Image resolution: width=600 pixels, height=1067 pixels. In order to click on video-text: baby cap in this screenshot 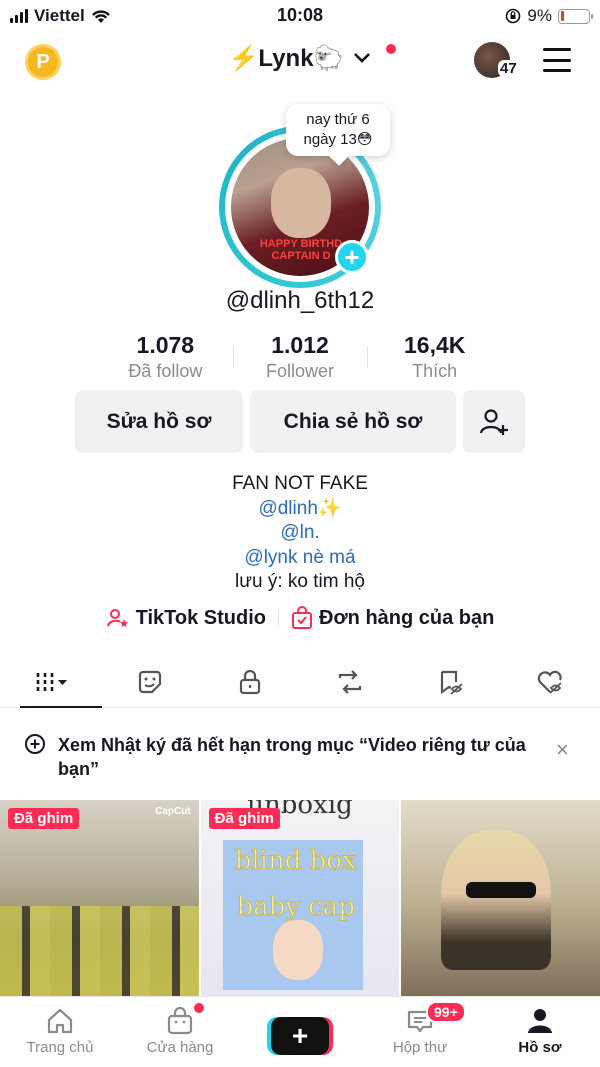, I will do `click(295, 907)`.